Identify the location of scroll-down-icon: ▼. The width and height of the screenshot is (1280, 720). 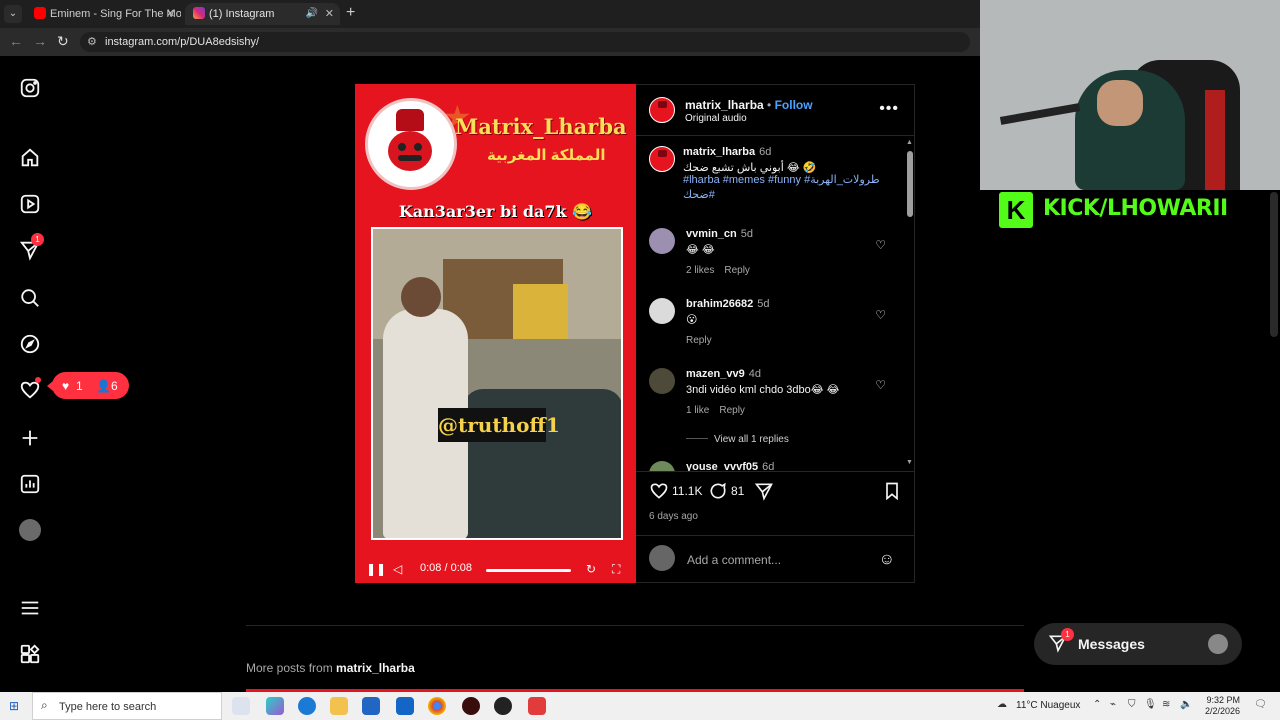
(909, 462).